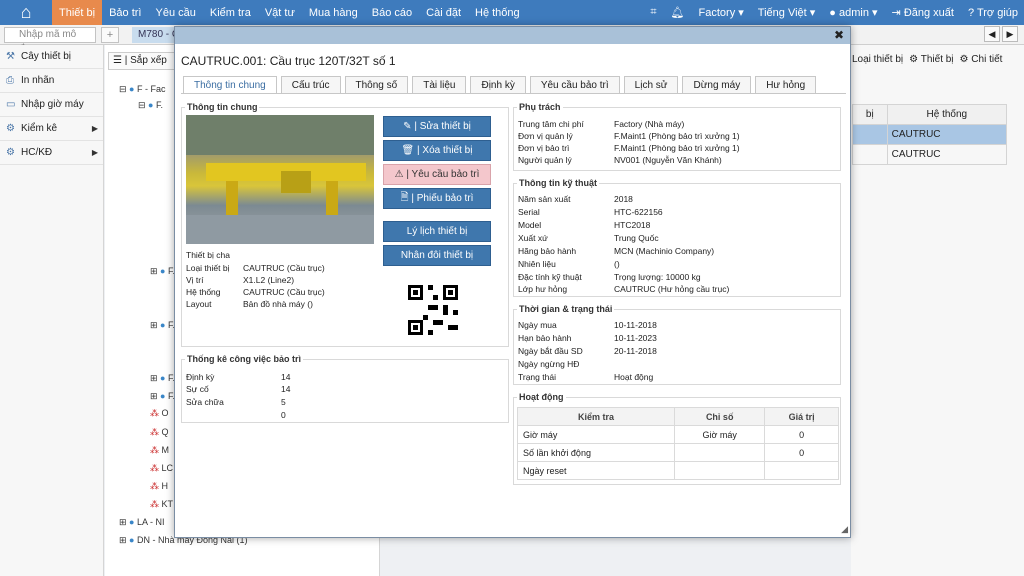 This screenshot has height=576, width=1024. Describe the element at coordinates (51, 129) in the screenshot. I see `sidebar-item-inventory: ⚙ Kiểm kê ▶` at that location.